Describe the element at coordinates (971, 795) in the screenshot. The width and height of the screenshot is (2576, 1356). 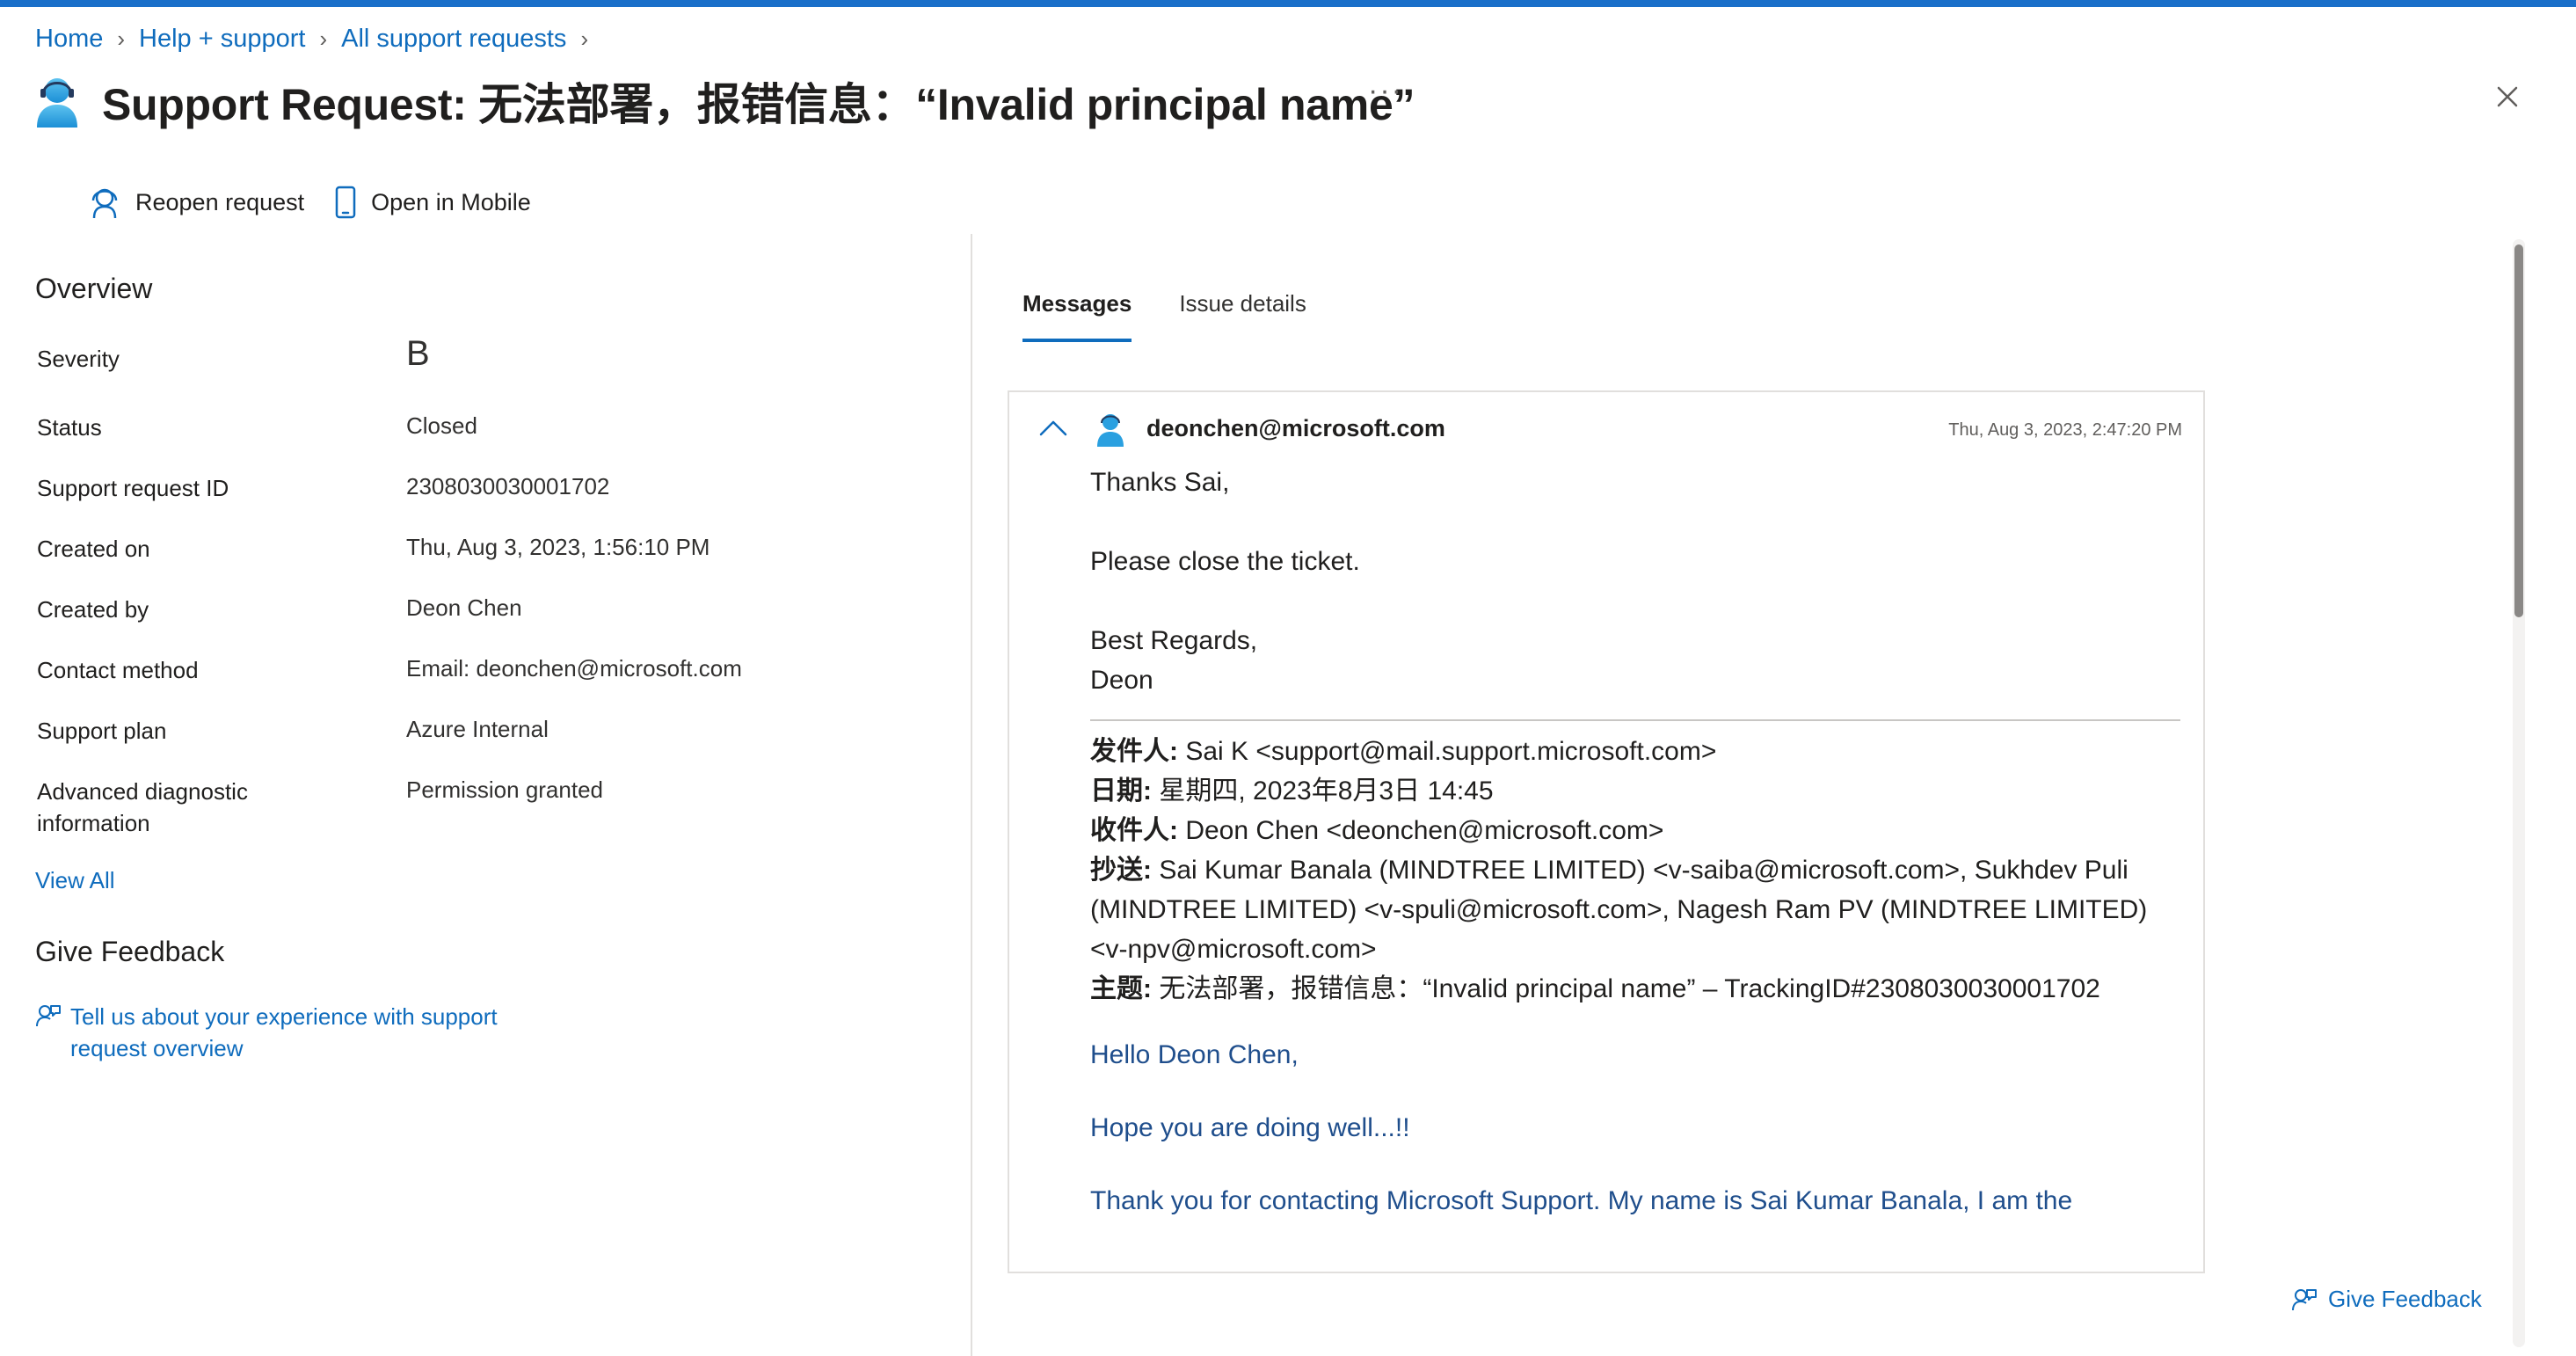
I see `panel-divider` at that location.